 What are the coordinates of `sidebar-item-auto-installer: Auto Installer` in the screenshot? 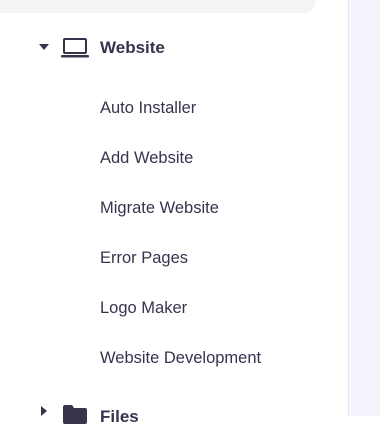 It's located at (148, 108).